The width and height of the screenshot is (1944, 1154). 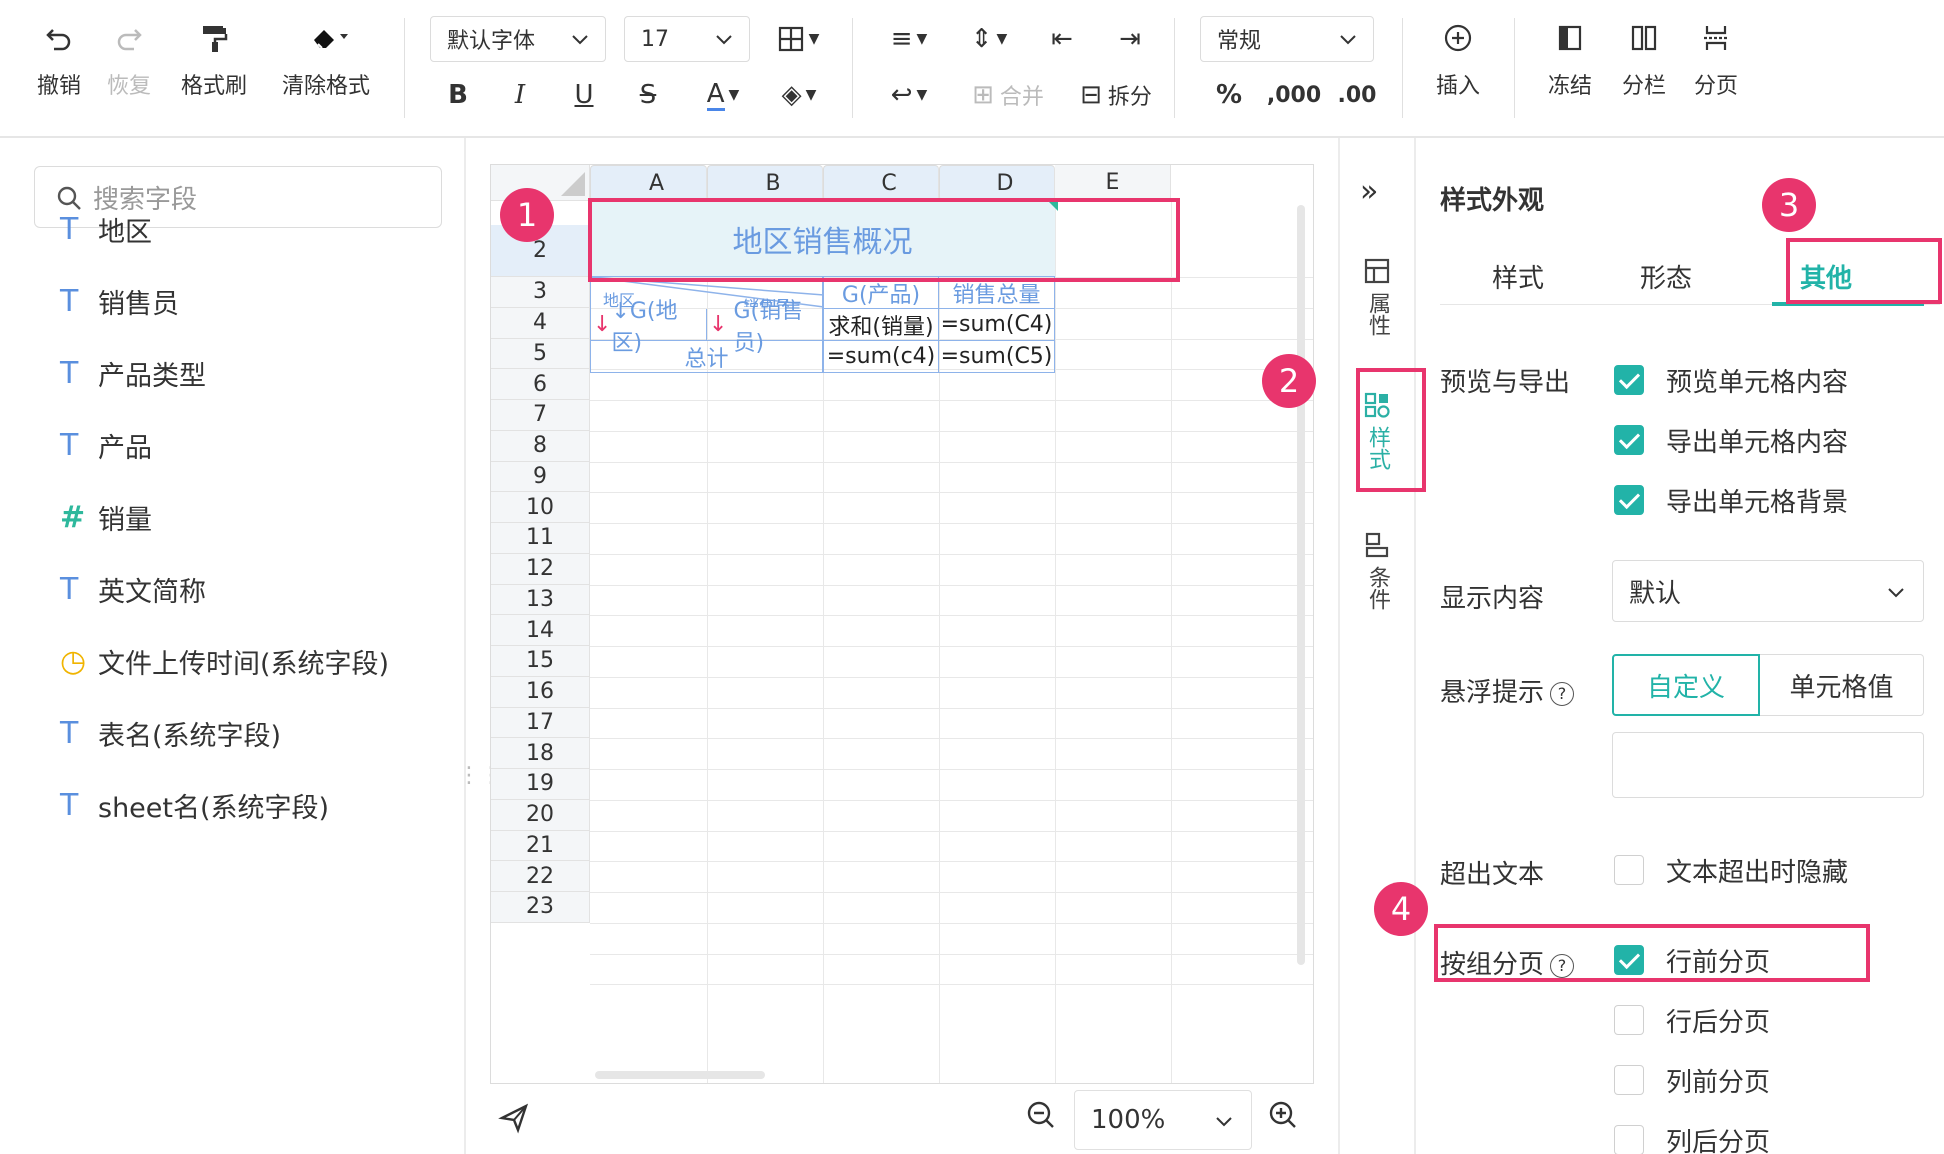 I want to click on thousands-button: ,000, so click(x=1294, y=95).